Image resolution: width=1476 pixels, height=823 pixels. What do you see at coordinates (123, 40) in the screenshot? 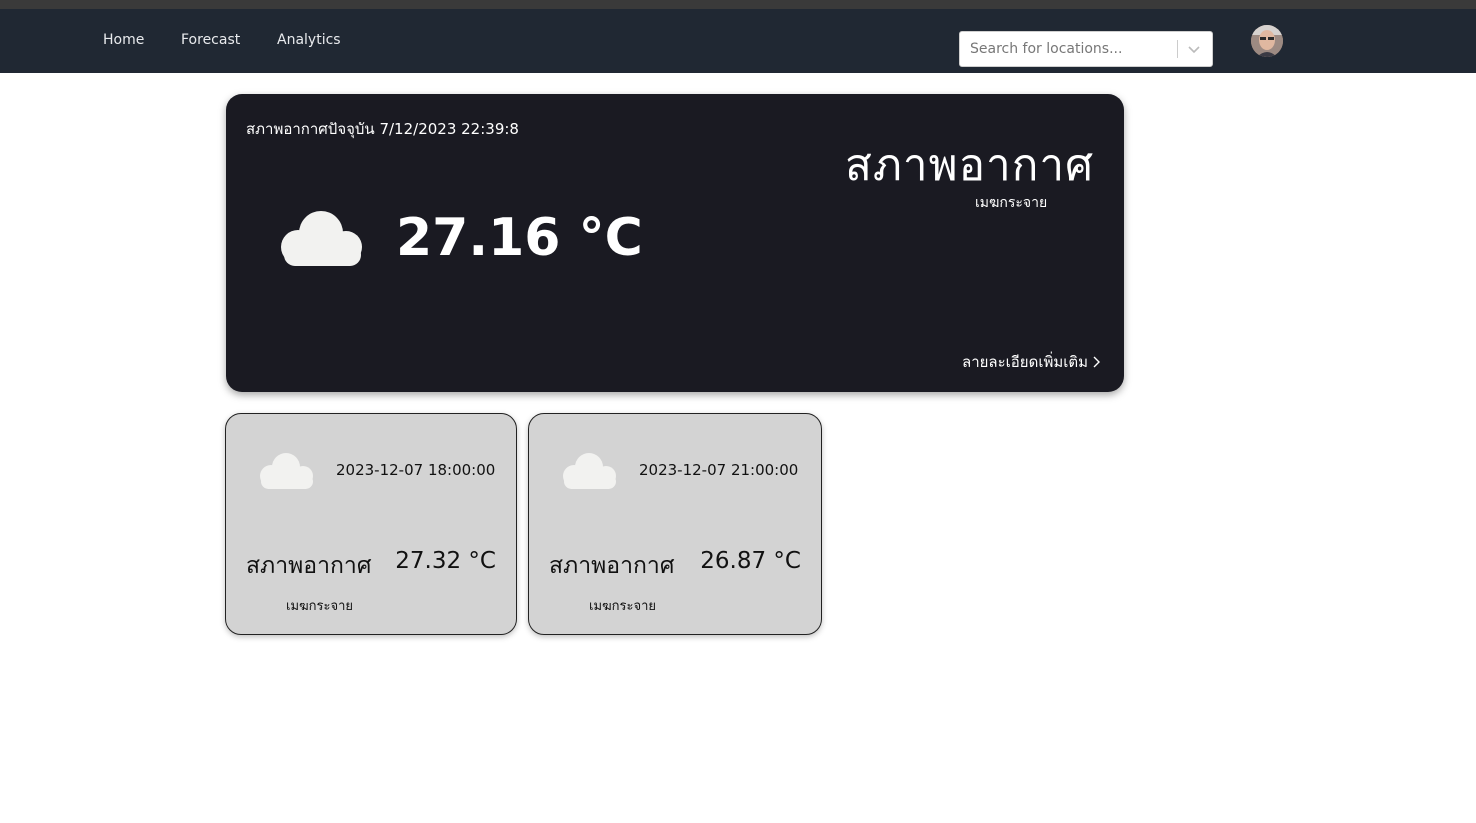
I see `nav-link-home: Home` at bounding box center [123, 40].